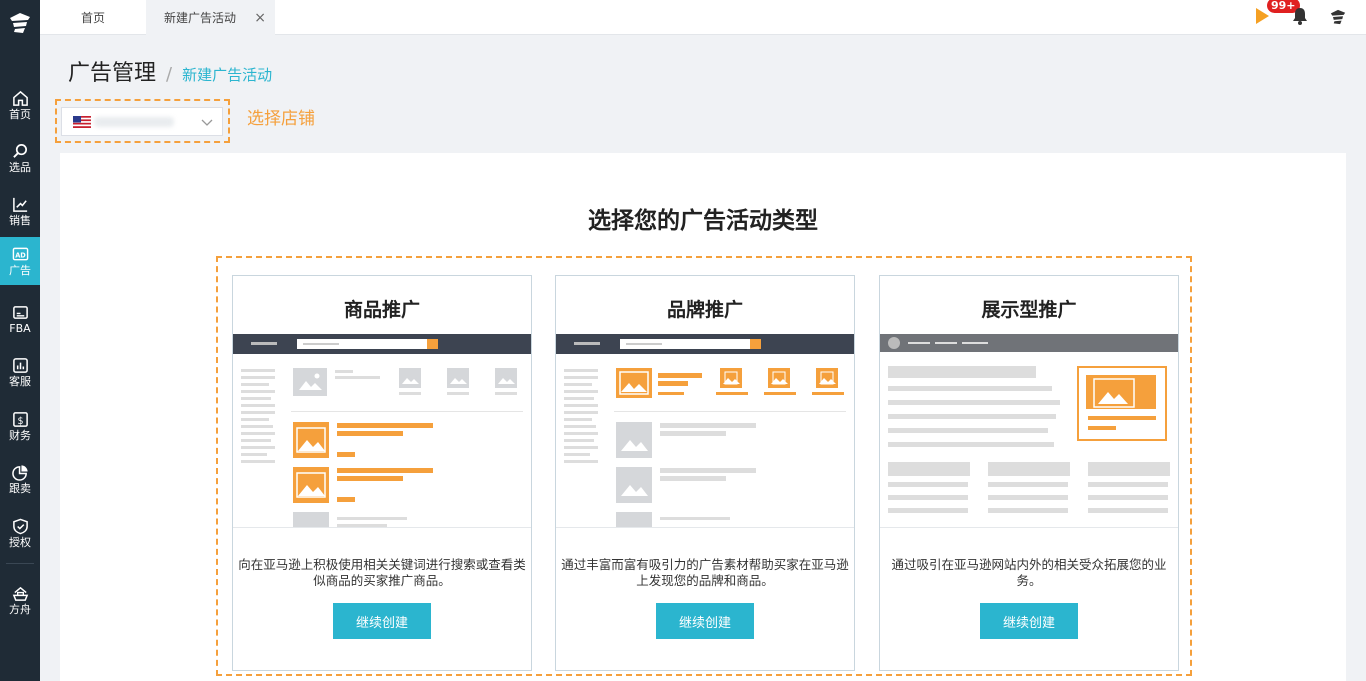 This screenshot has width=1366, height=681. I want to click on tab-label: 首页, so click(92, 18).